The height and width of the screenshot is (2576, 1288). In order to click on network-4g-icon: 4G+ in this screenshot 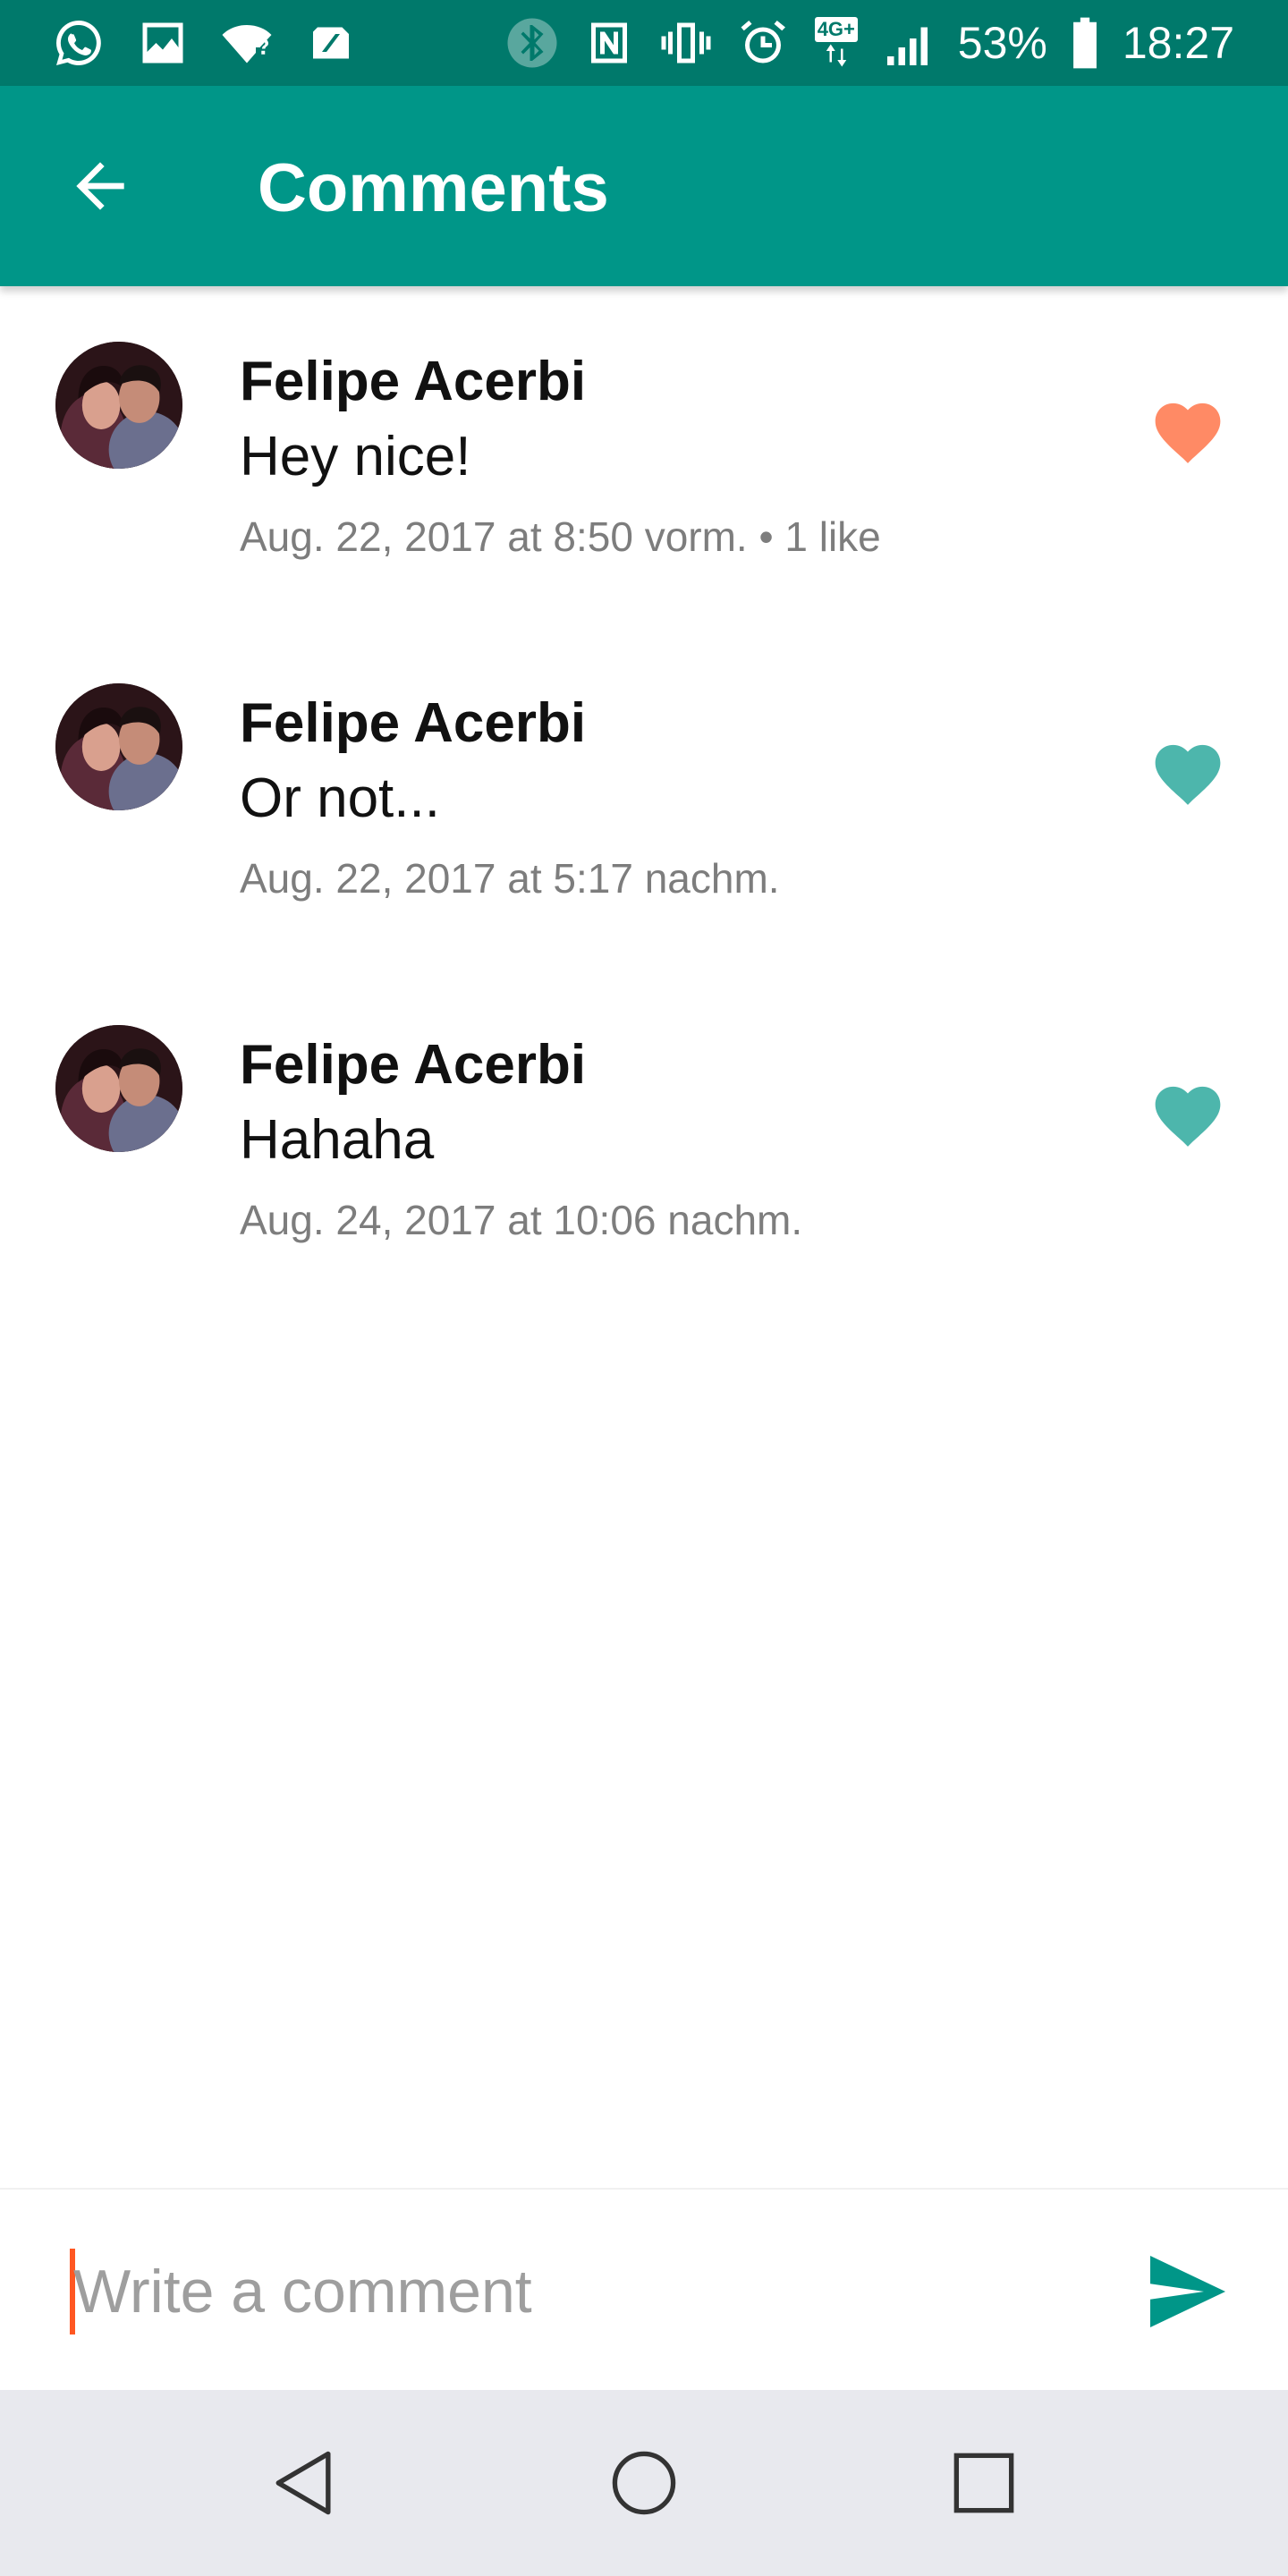, I will do `click(836, 43)`.